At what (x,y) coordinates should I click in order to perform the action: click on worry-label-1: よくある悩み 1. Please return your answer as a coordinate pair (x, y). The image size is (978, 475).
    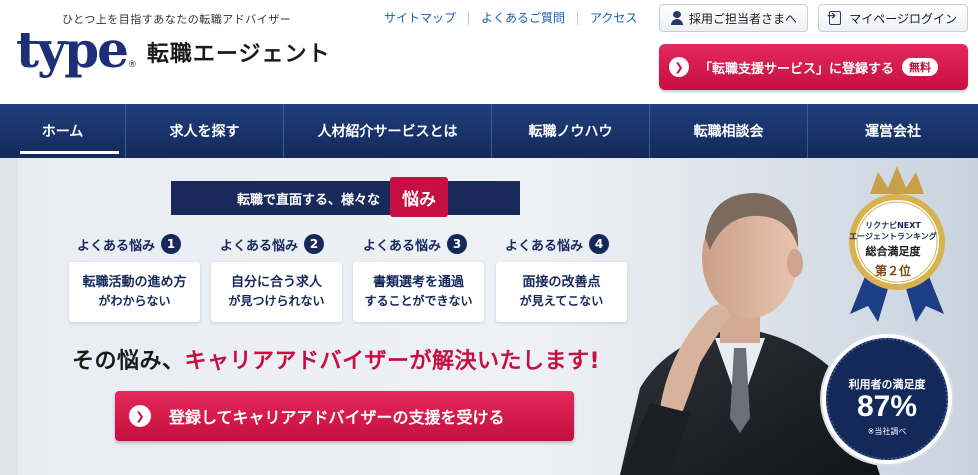
    Looking at the image, I should click on (129, 244).